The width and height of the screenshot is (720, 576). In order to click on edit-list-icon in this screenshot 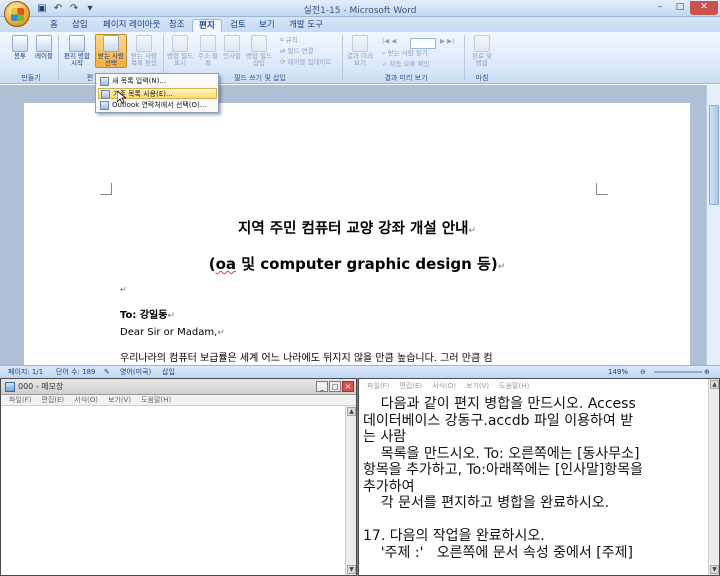, I will do `click(144, 43)`.